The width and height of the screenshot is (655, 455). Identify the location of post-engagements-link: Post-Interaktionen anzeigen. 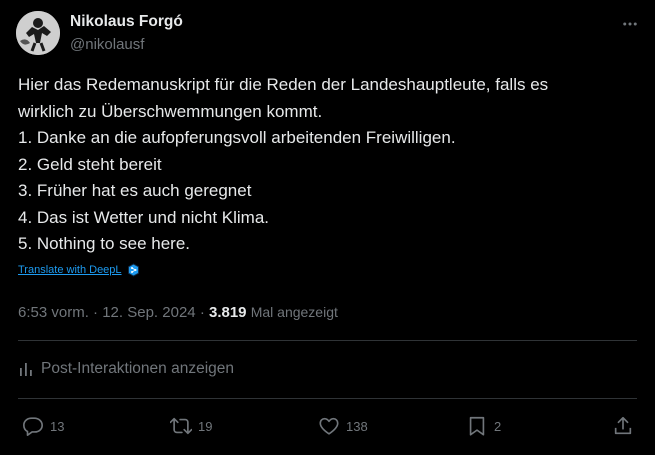
(126, 369).